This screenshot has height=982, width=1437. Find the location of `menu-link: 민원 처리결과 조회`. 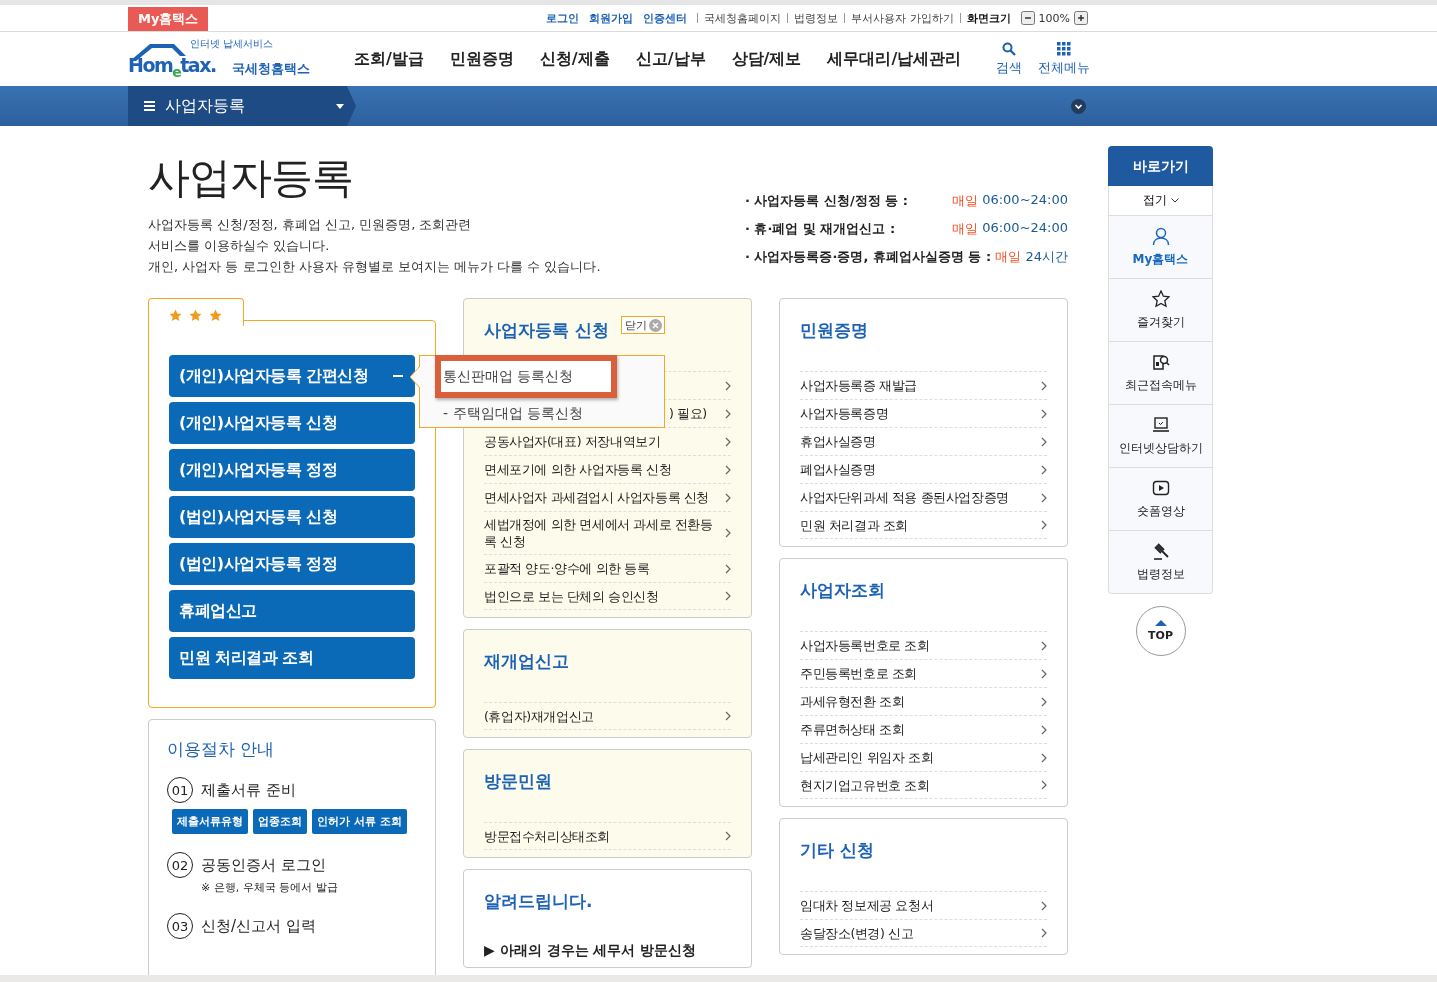

menu-link: 민원 처리결과 조회 is located at coordinates (854, 525).